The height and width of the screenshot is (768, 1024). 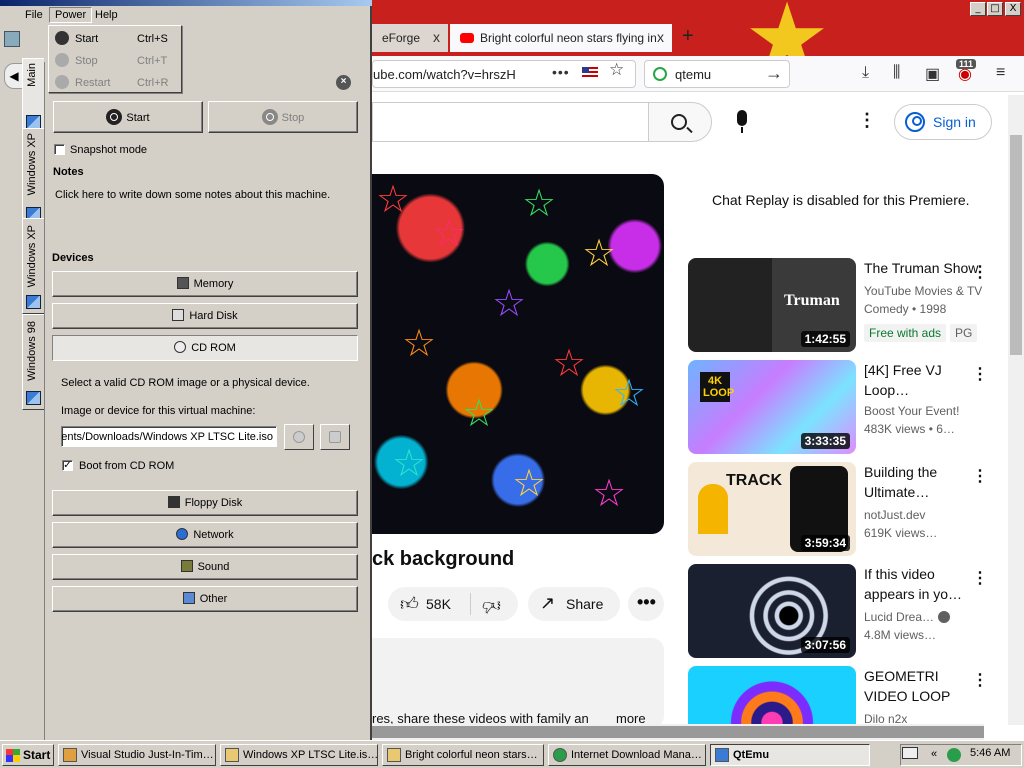 I want to click on hard-disk-section-button: Hard Disk, so click(x=205, y=316).